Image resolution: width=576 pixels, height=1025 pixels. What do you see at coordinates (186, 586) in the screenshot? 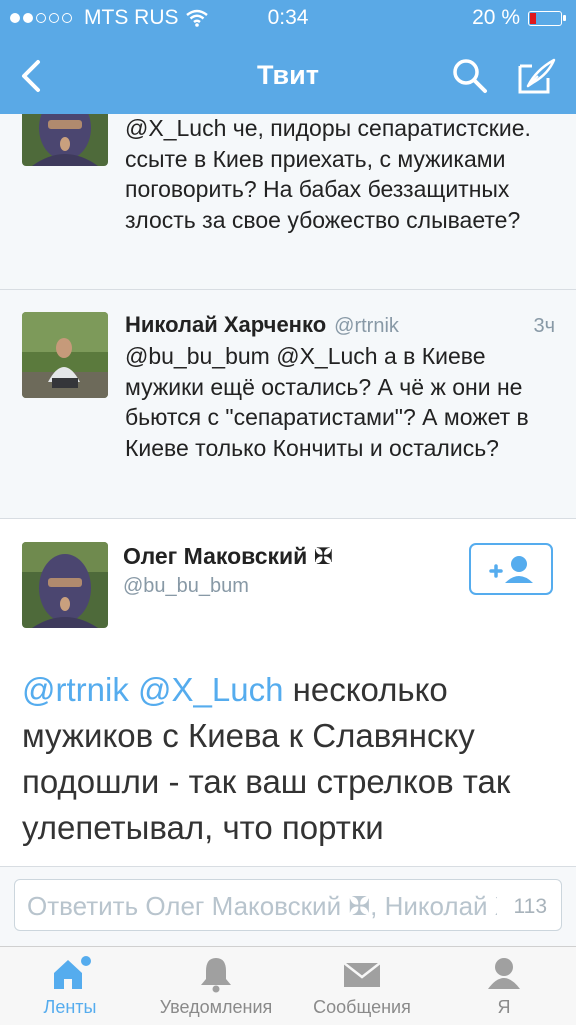
I see `author-handle: @bu_bu_bum` at bounding box center [186, 586].